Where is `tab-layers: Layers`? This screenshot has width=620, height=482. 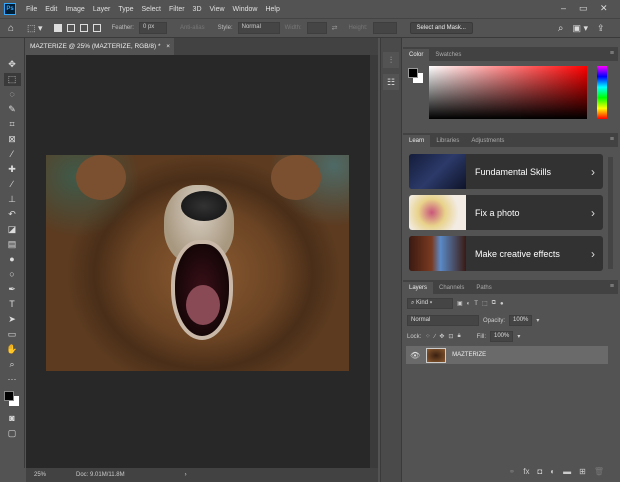 tab-layers: Layers is located at coordinates (418, 288).